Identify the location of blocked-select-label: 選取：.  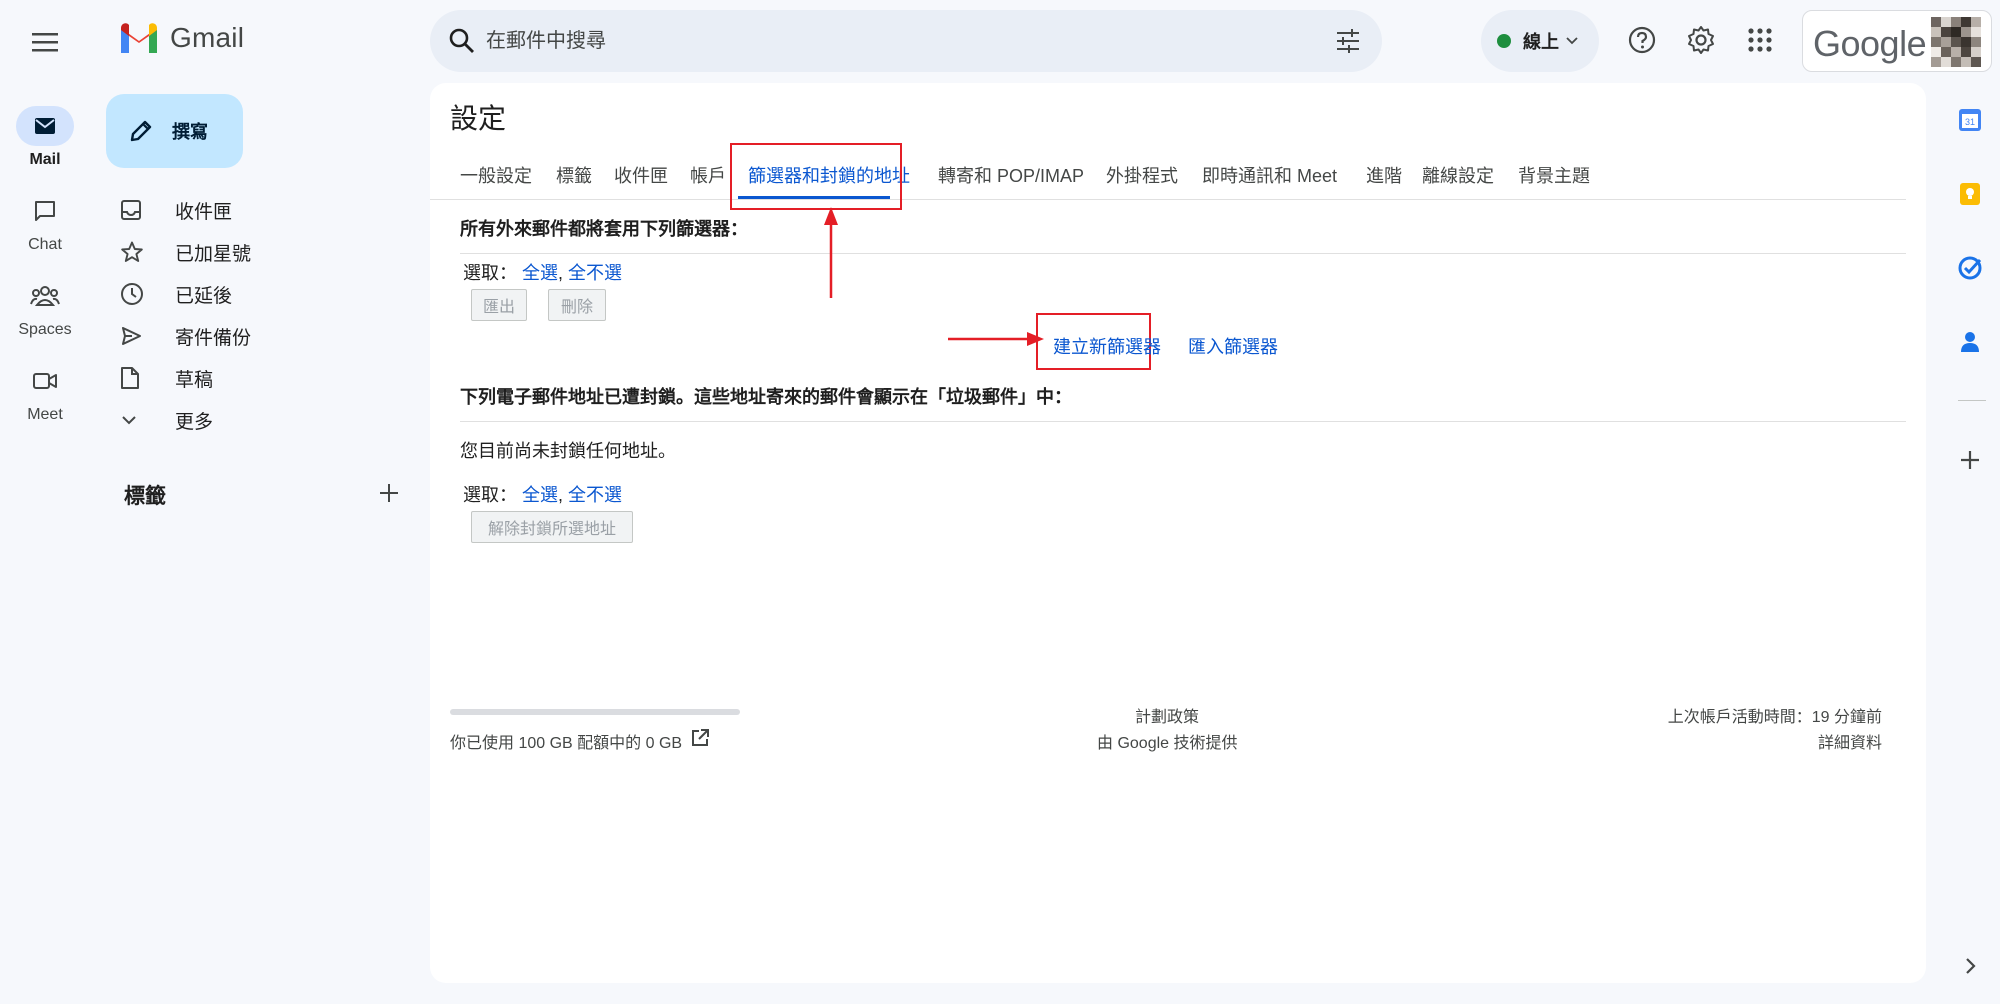
(490, 495).